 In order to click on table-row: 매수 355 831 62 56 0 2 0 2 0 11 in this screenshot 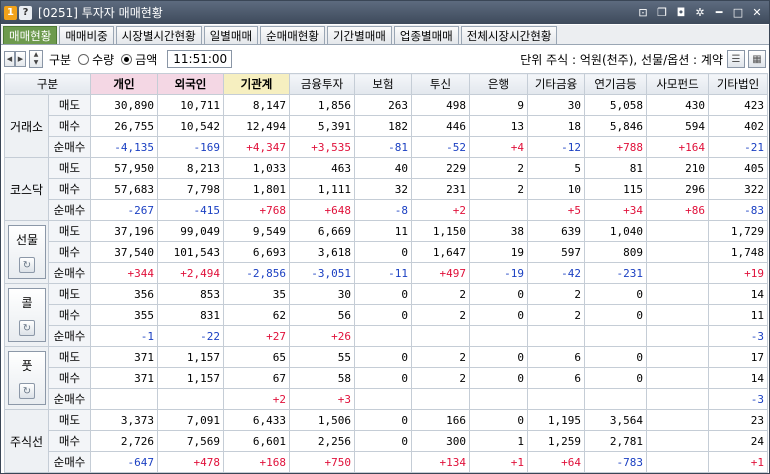, I will do `click(387, 315)`.